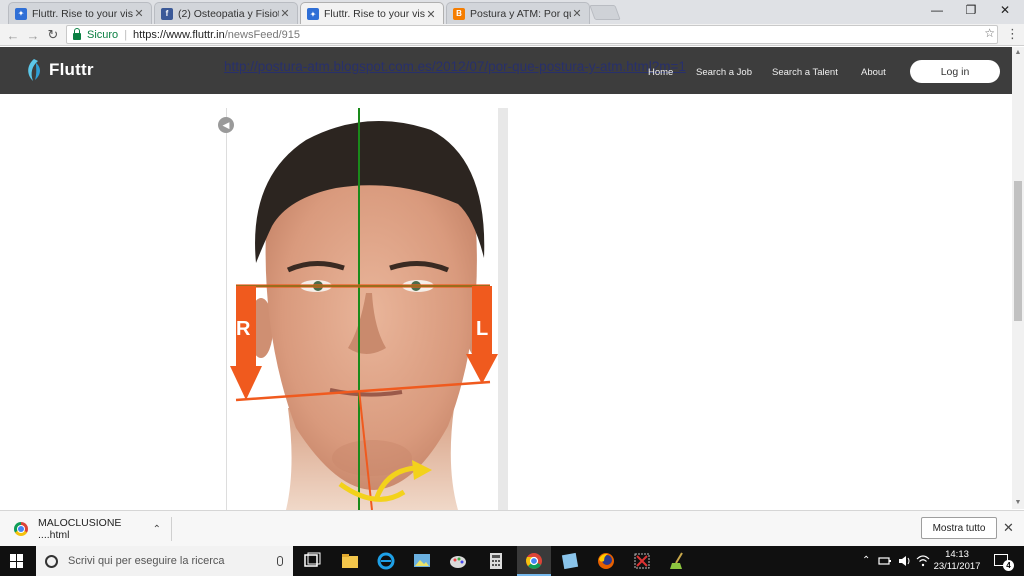 The width and height of the screenshot is (1024, 576). I want to click on bookmark-star-icon: ☆, so click(989, 33).